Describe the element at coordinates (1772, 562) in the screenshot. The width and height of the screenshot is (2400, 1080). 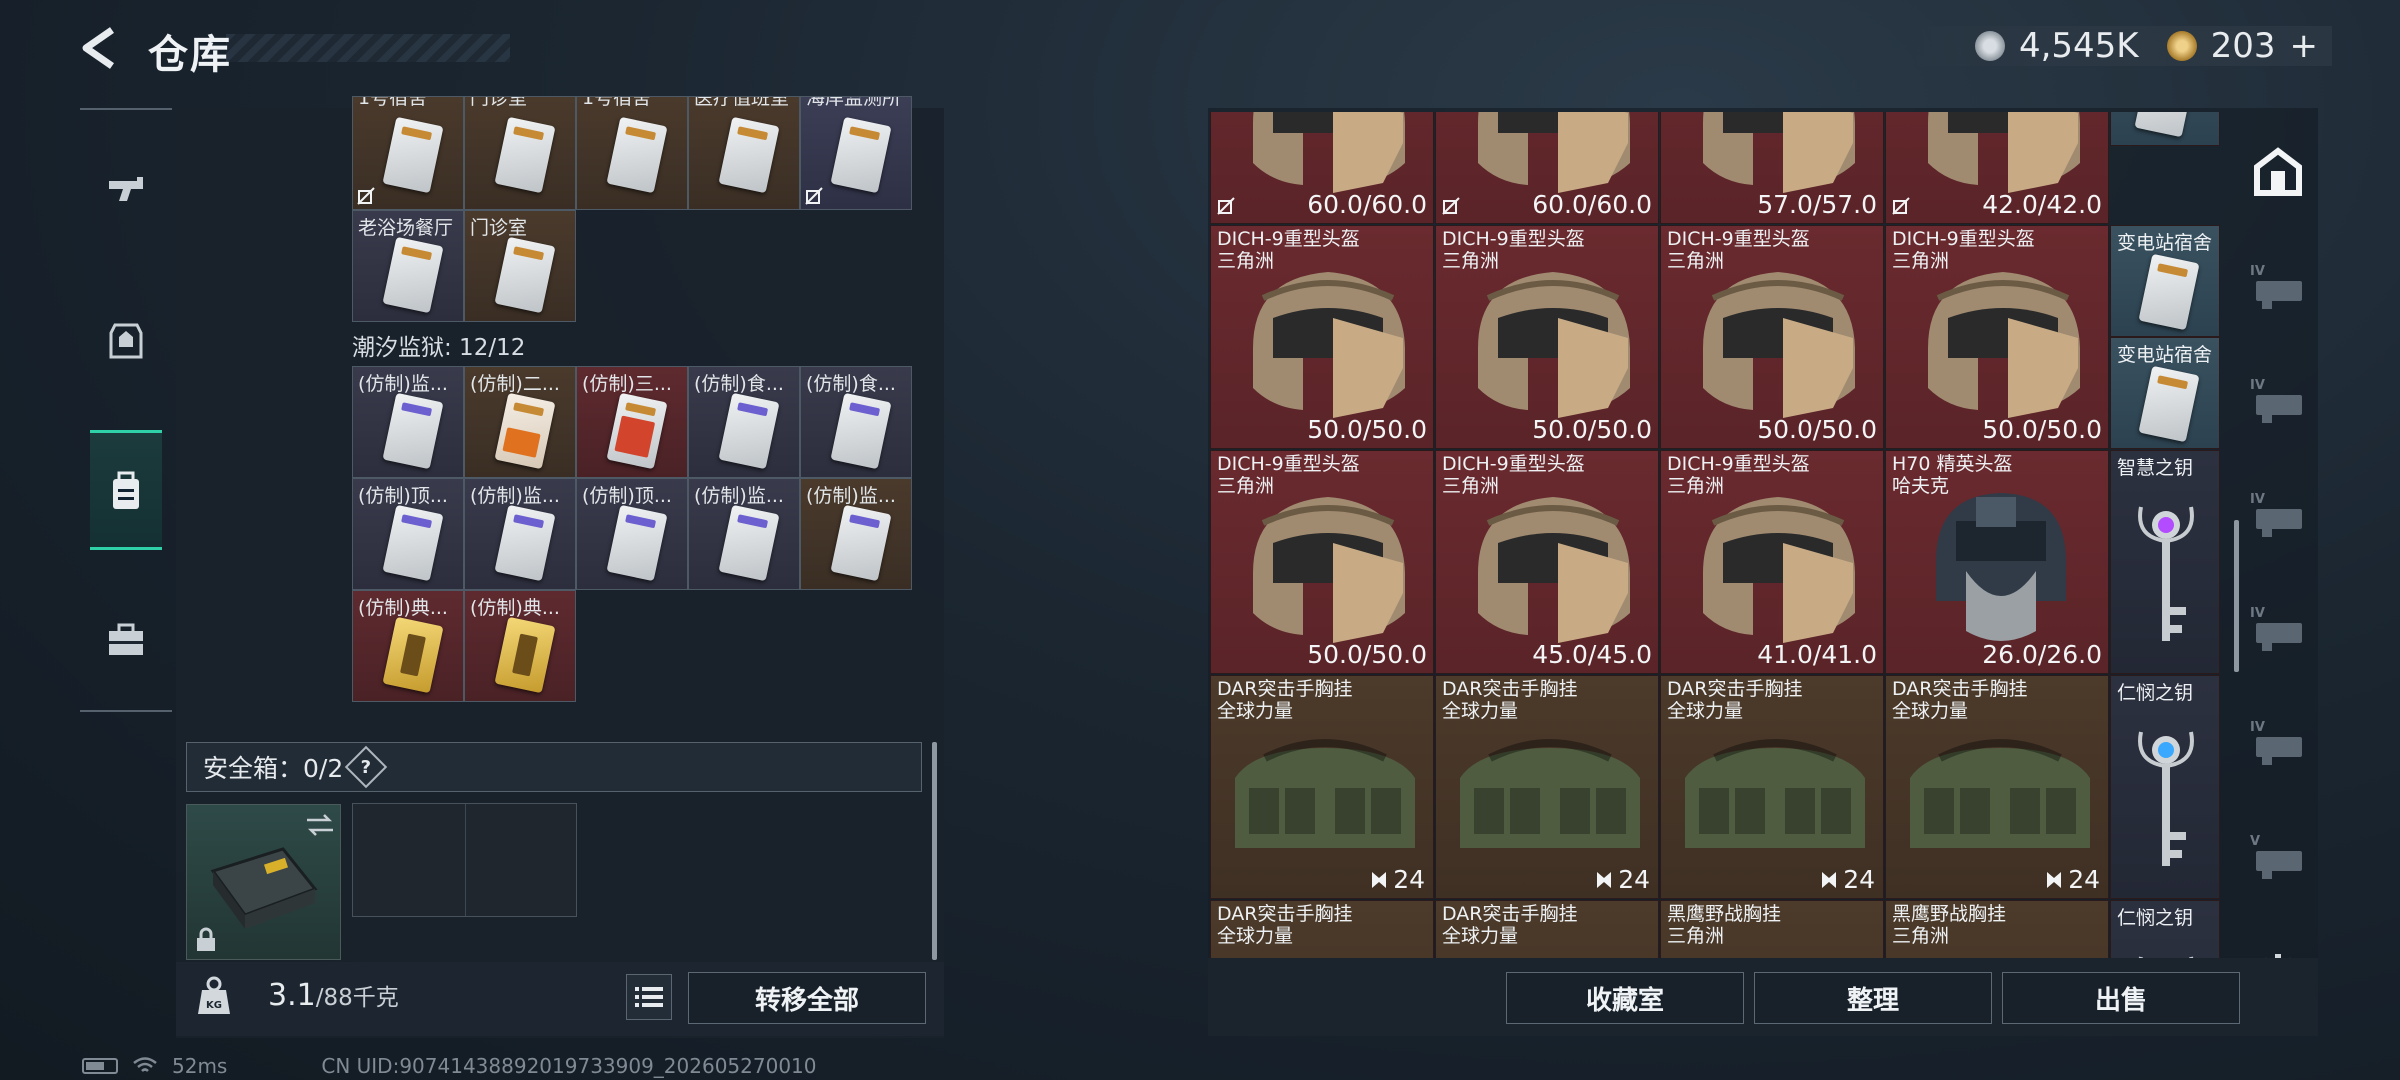
I see `inventory-item: DICH-9重型头盔 三角洲 41.0/41.0` at that location.